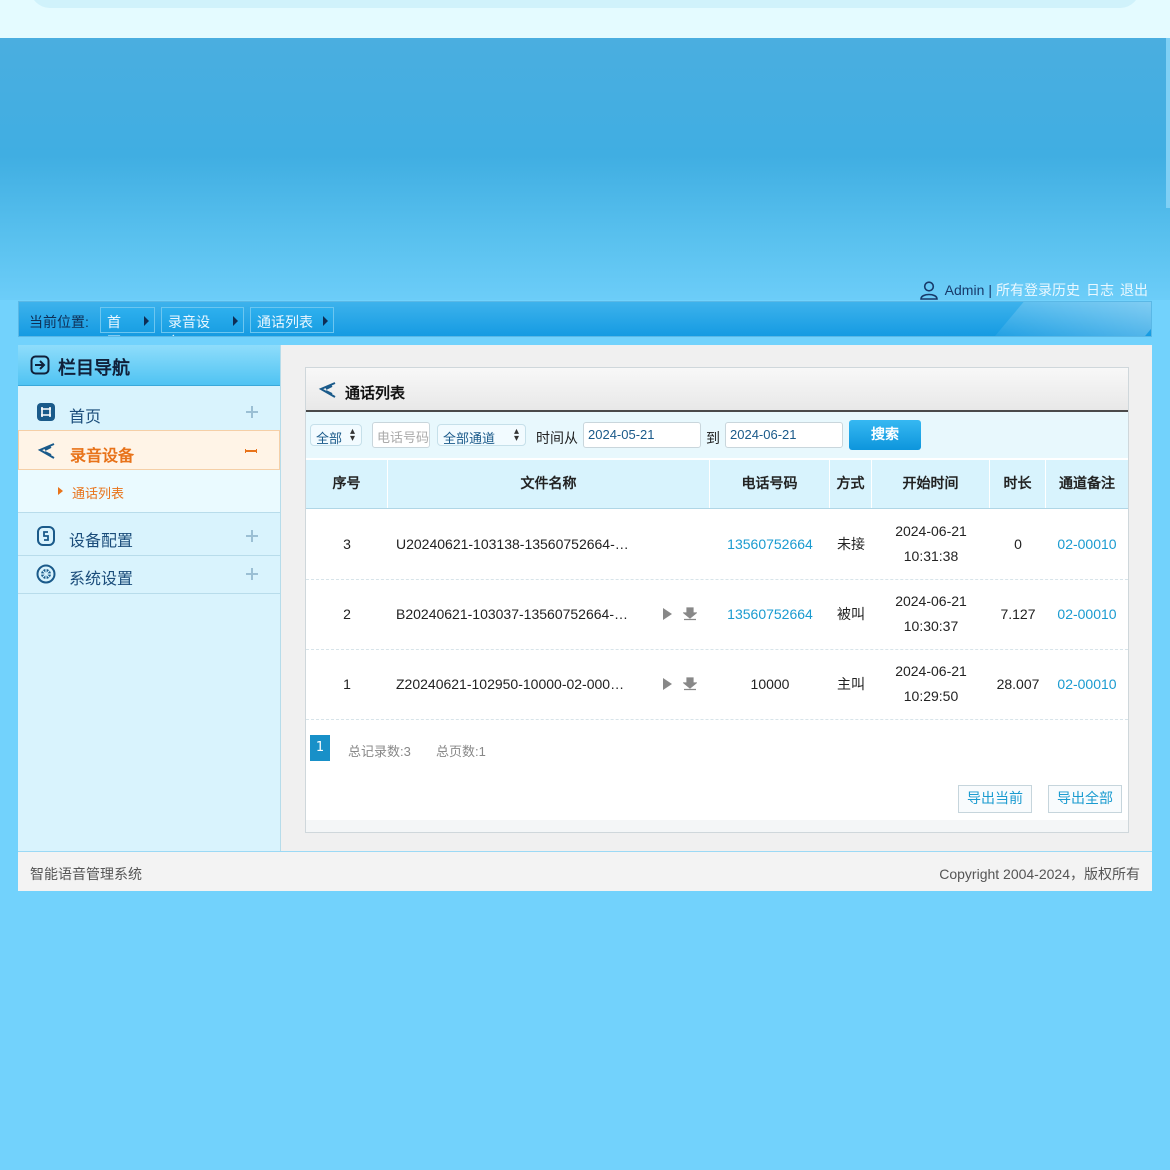  What do you see at coordinates (1018, 484) in the screenshot?
I see `col-duration: 时长` at bounding box center [1018, 484].